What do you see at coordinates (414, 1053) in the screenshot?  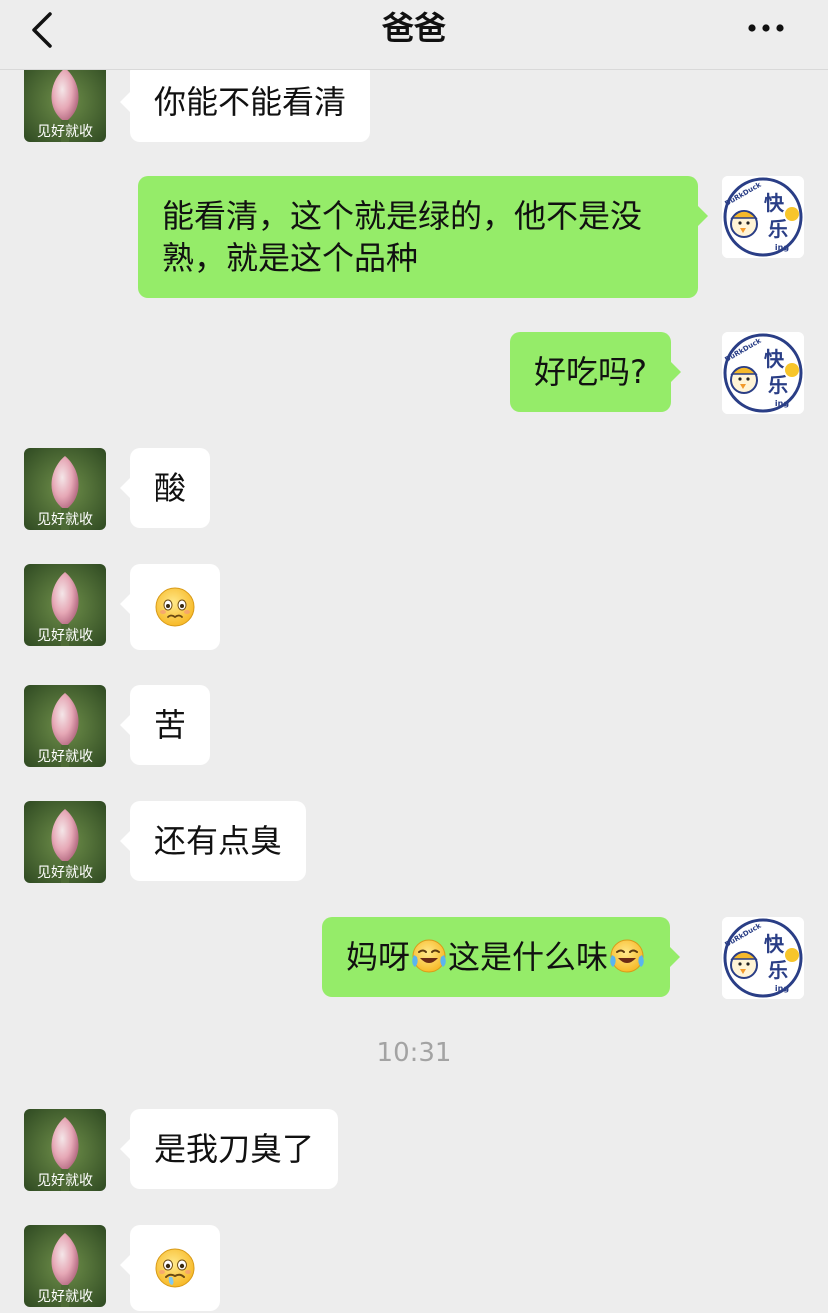 I see `timestamp: 10:31` at bounding box center [414, 1053].